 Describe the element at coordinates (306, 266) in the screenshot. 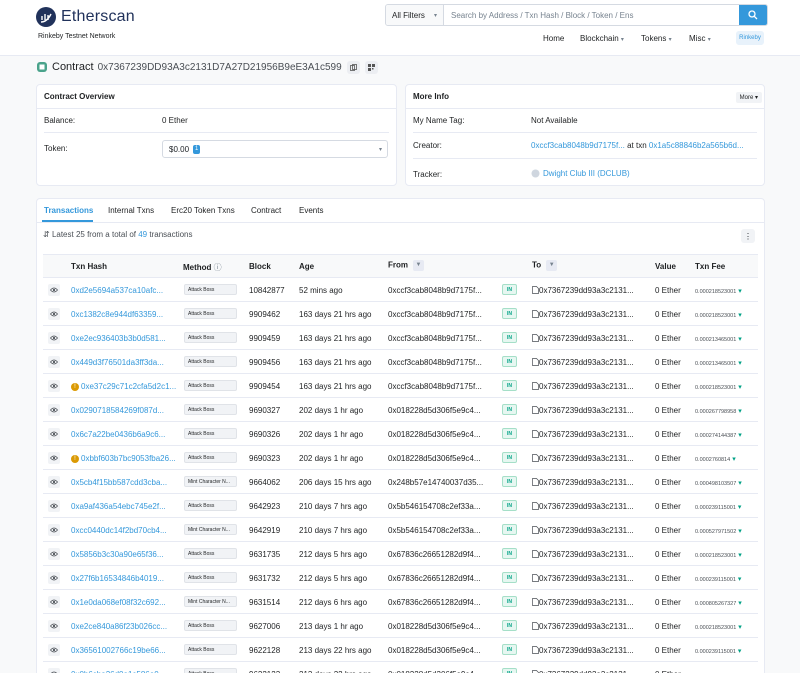

I see `col-age-toggle: Age` at that location.